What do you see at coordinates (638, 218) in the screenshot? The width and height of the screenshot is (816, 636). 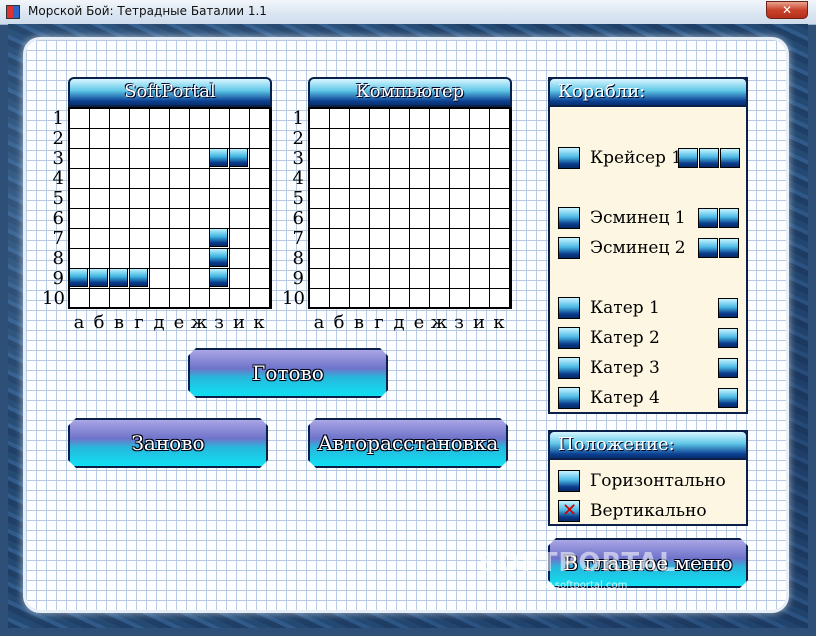 I see `ship-label: Эсминец 1` at bounding box center [638, 218].